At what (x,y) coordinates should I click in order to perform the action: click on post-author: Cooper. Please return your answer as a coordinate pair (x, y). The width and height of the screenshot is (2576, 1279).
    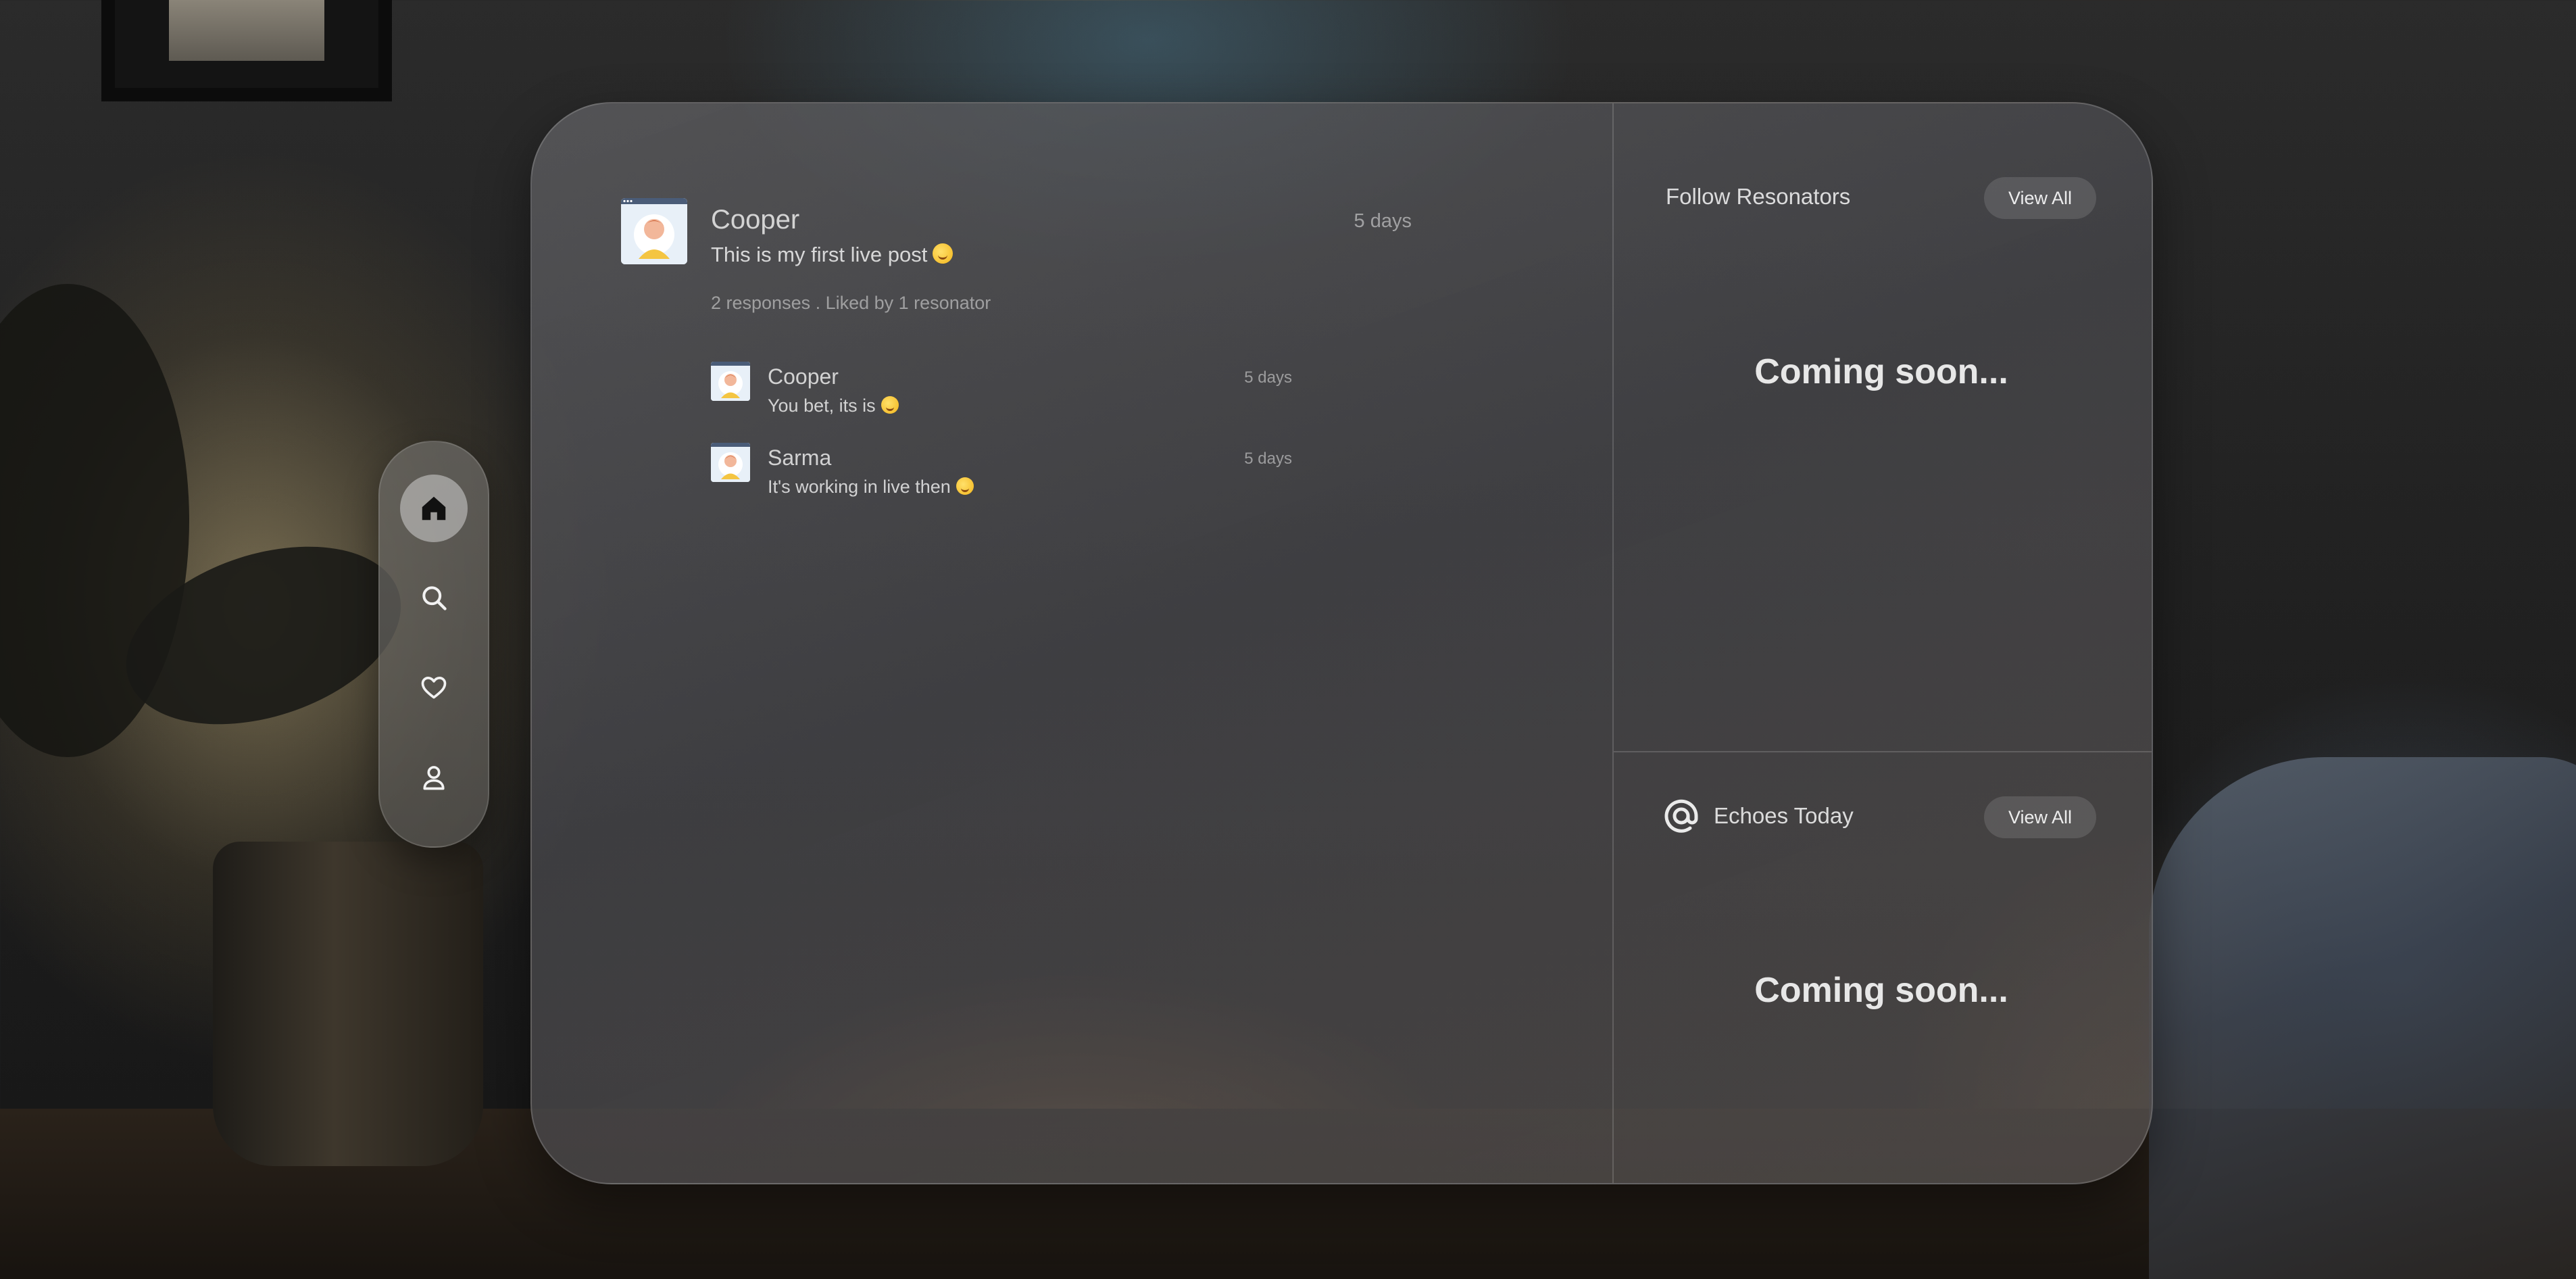
    Looking at the image, I should click on (755, 220).